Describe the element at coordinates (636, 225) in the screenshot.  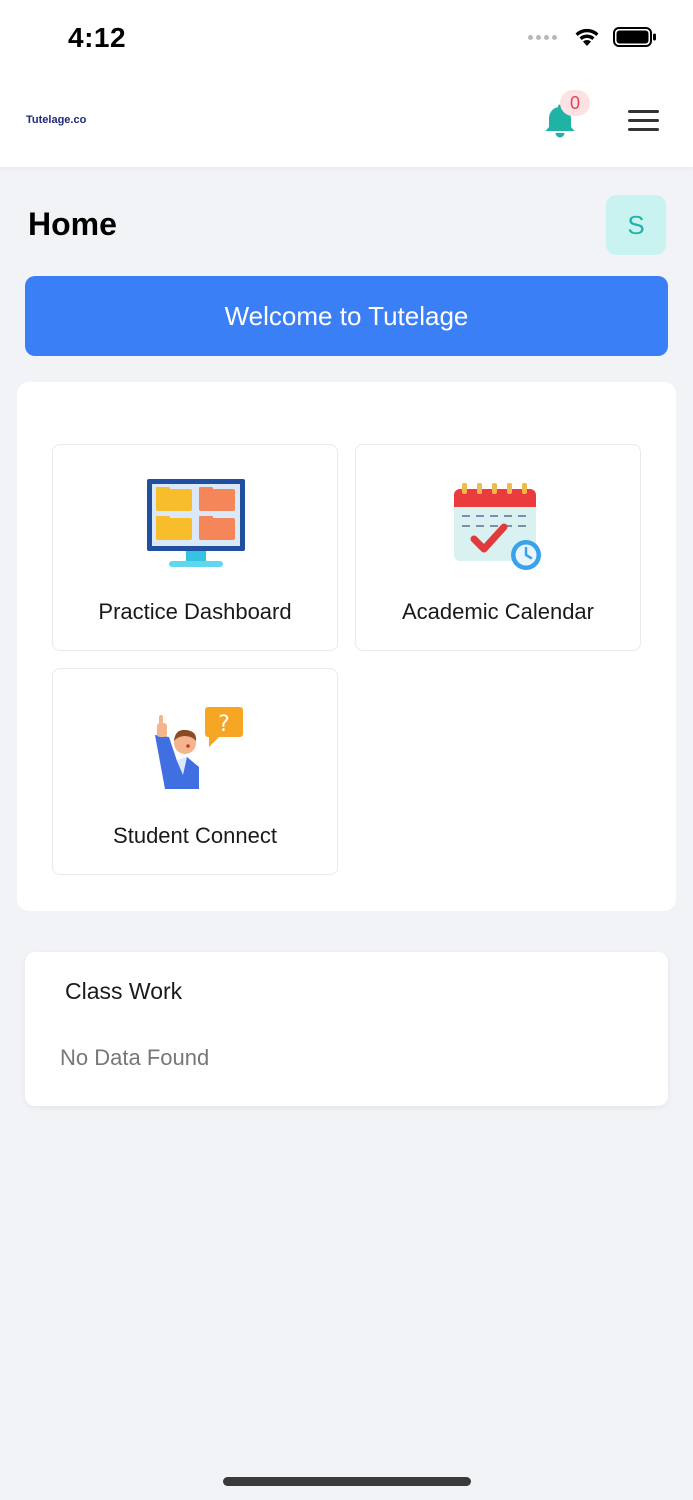
I see `user-avatar: S` at that location.